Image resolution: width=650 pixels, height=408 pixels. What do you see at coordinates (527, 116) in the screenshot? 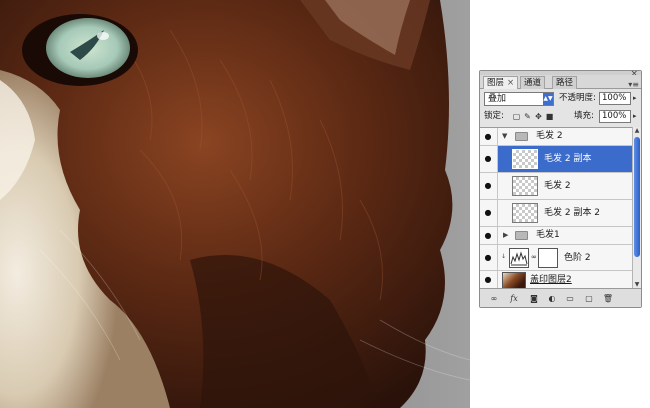
I see `lock-image-icon: ✎` at bounding box center [527, 116].